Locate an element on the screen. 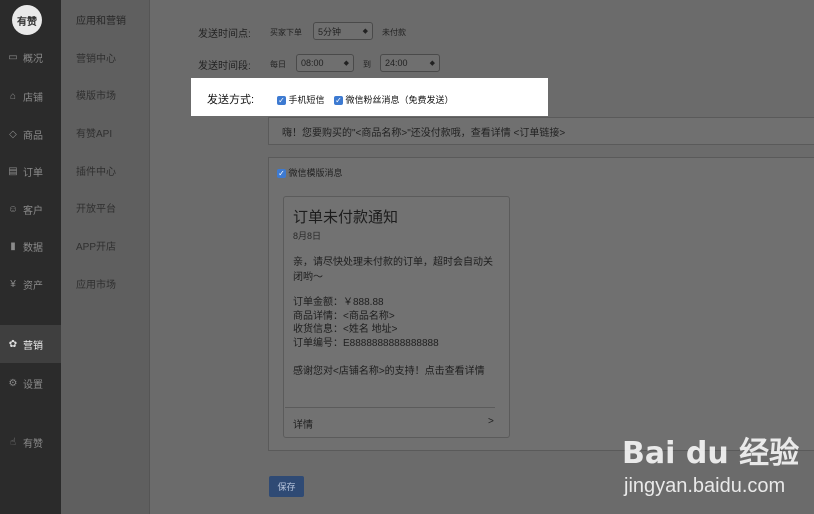 The image size is (814, 514). marketing-icon: ✿ is located at coordinates (13, 344).